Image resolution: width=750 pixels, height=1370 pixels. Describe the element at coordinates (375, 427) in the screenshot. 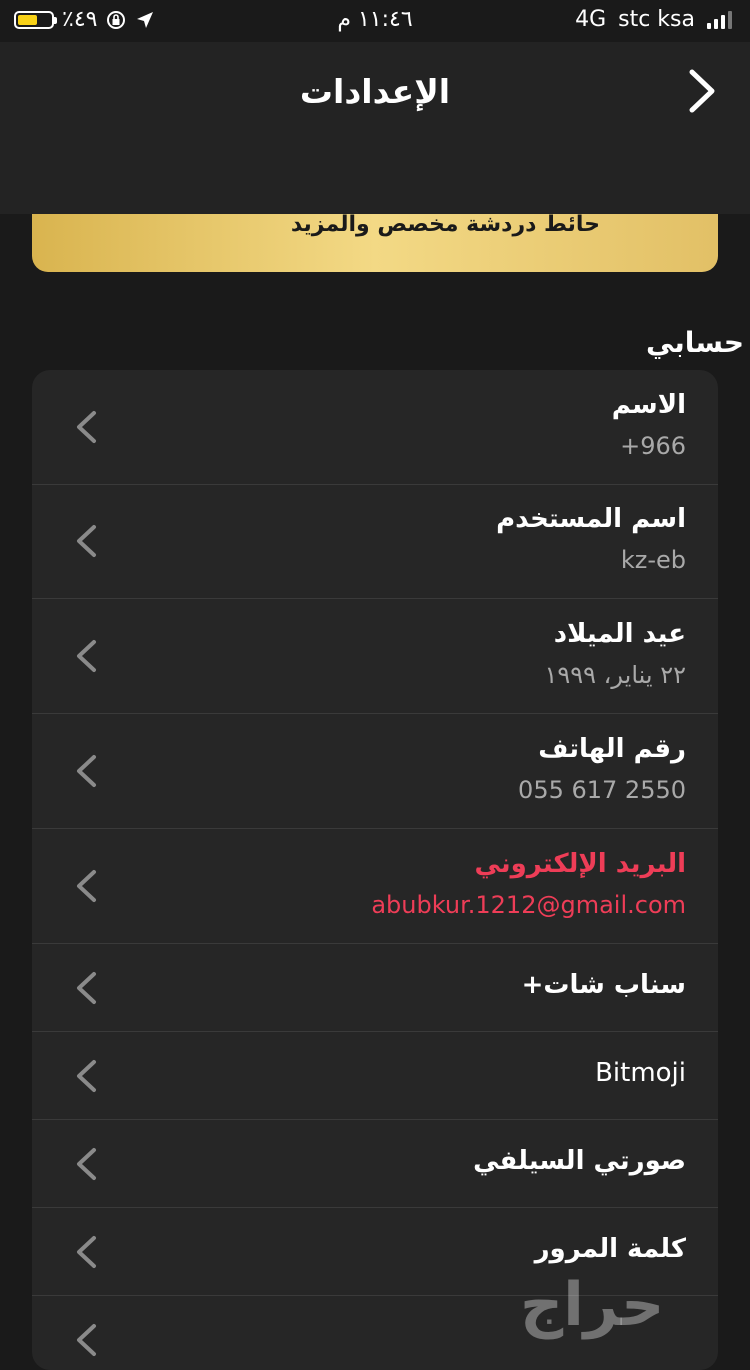

I see `row-name: الاسم +966` at that location.